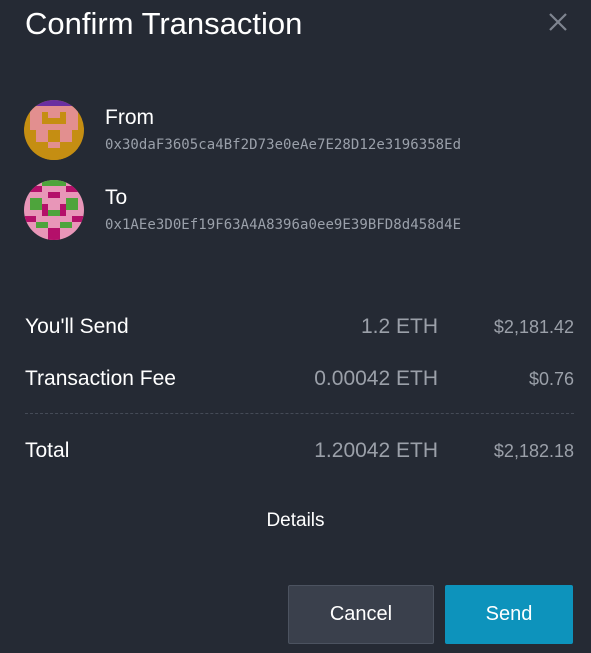  I want to click on cancel-button: Cancel, so click(361, 614).